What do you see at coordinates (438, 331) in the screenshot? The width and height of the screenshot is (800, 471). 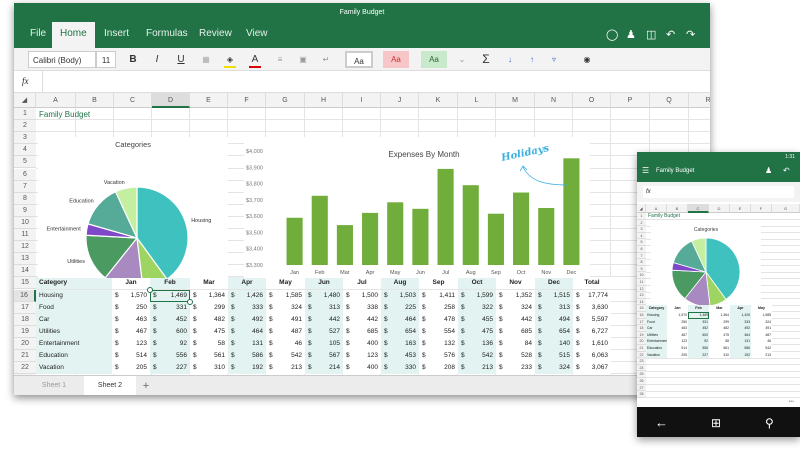 I see `value-cell: $554` at bounding box center [438, 331].